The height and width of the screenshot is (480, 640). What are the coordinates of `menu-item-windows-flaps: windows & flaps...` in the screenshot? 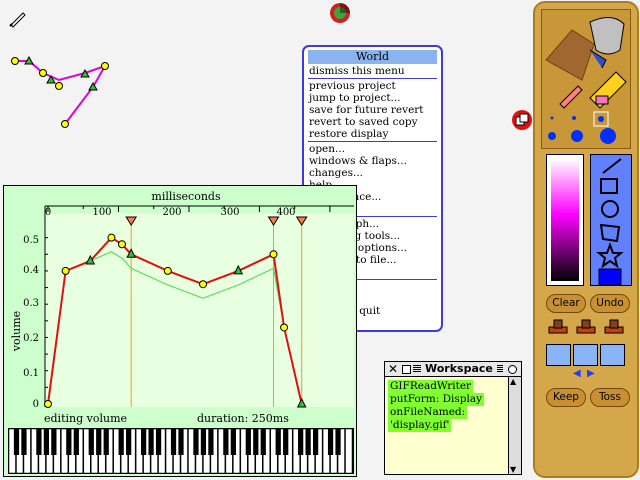 It's located at (372, 161).